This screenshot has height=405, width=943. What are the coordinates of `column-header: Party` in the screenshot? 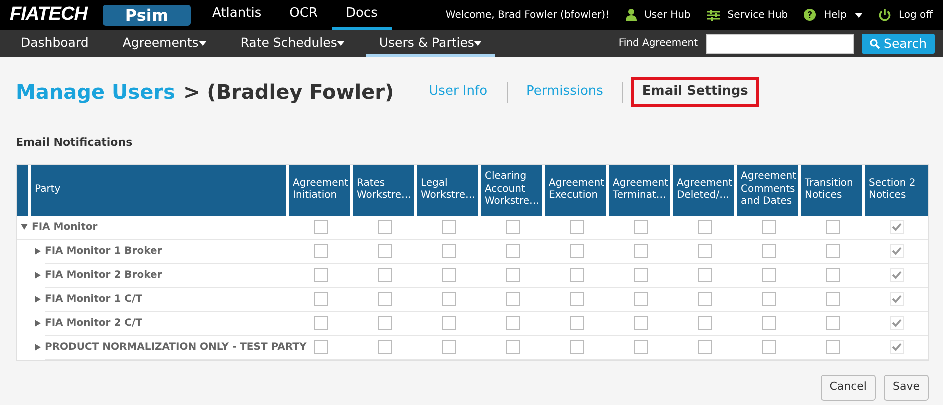 It's located at (160, 190).